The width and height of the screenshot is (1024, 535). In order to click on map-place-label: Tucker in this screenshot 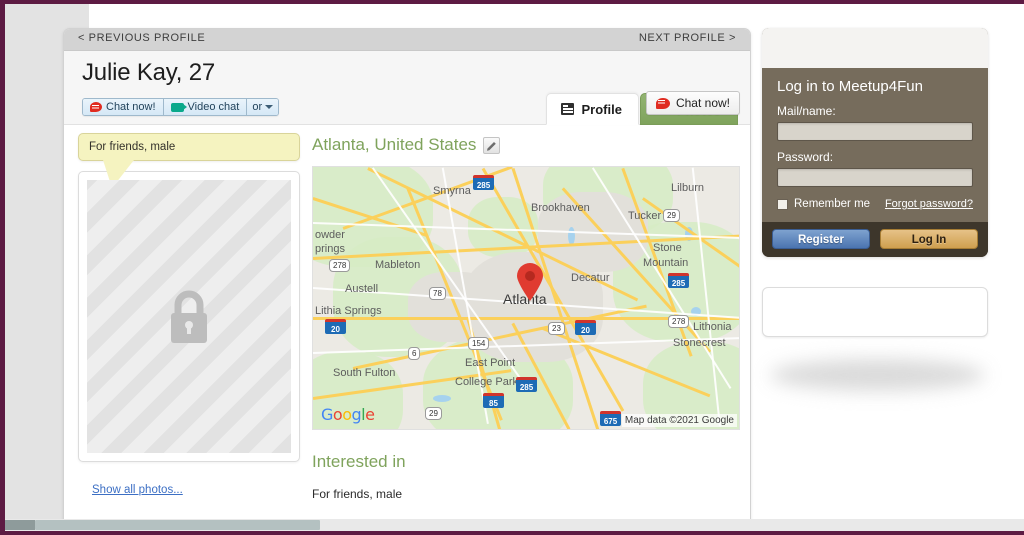, I will do `click(645, 216)`.